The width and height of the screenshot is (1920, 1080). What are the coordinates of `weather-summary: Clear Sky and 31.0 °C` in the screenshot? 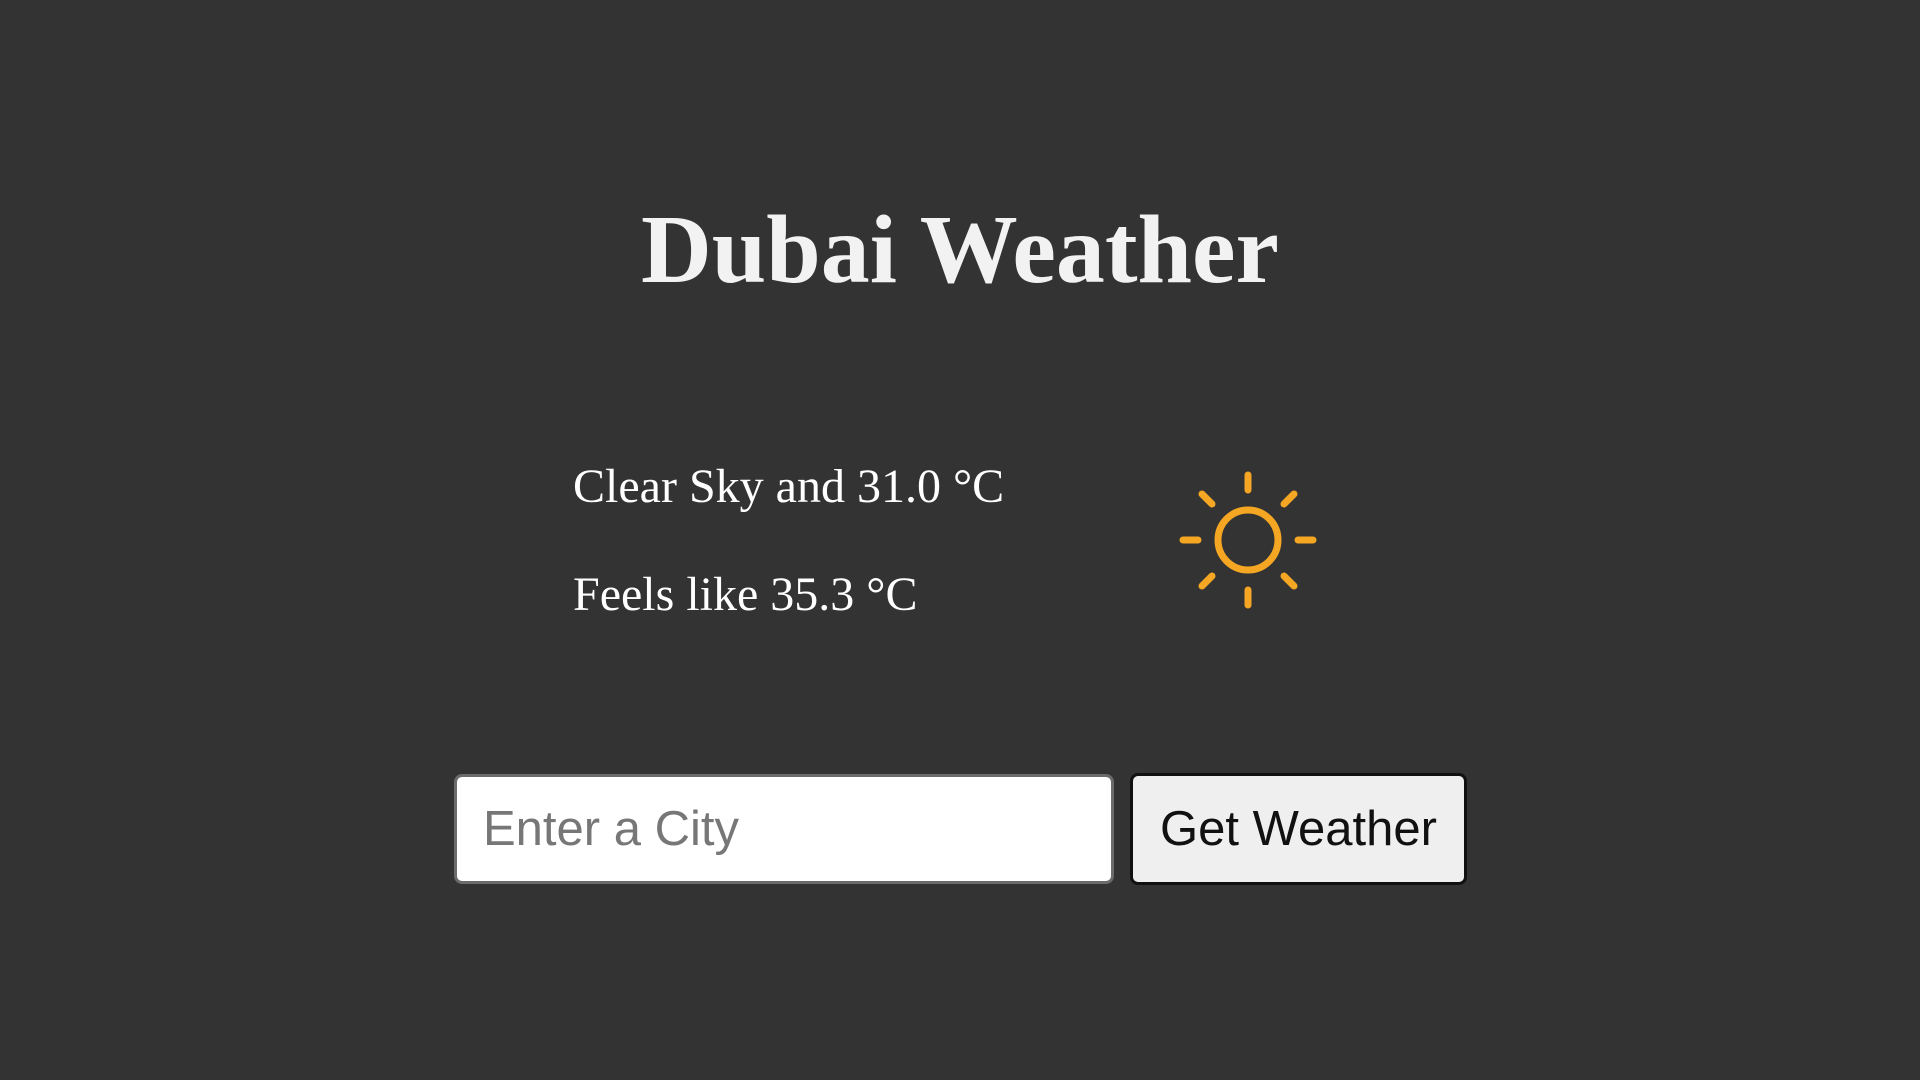 It's located at (789, 486).